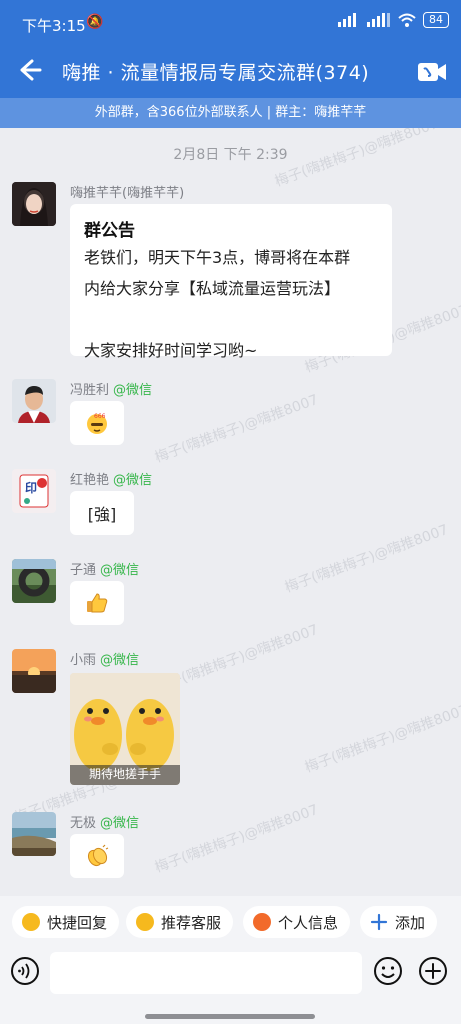 The height and width of the screenshot is (1024, 461). What do you see at coordinates (347, 20) in the screenshot?
I see `signal-icon` at bounding box center [347, 20].